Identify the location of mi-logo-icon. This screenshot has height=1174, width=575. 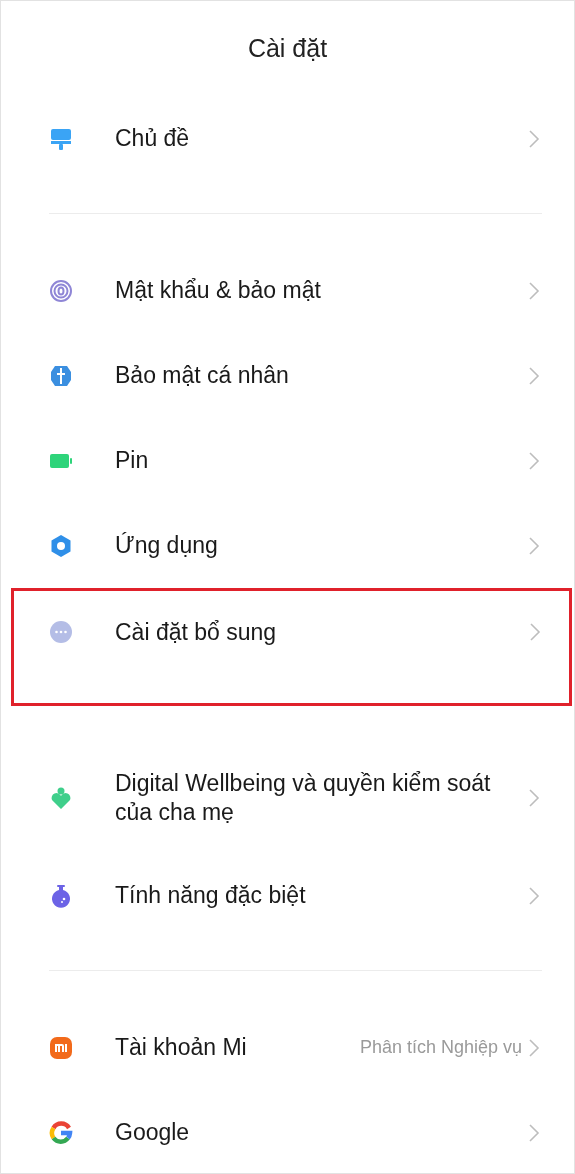
(61, 1047).